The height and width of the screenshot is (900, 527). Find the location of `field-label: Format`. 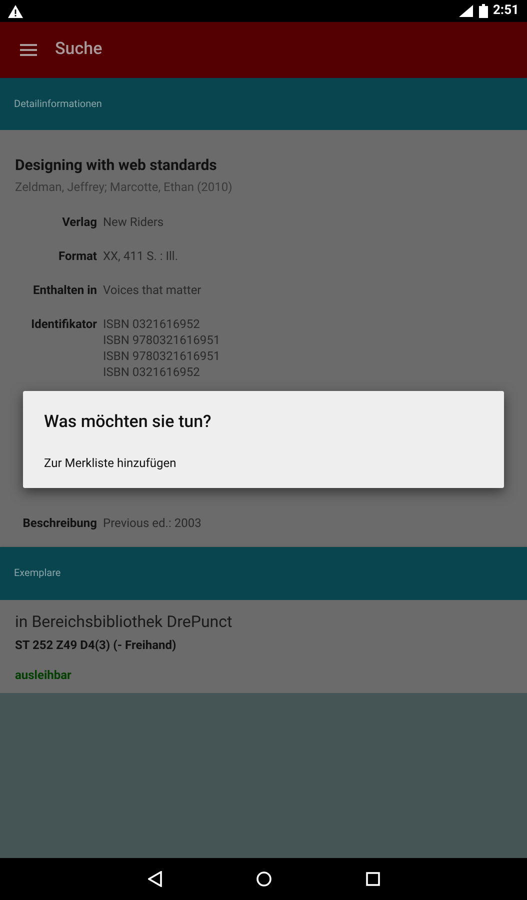

field-label: Format is located at coordinates (77, 256).